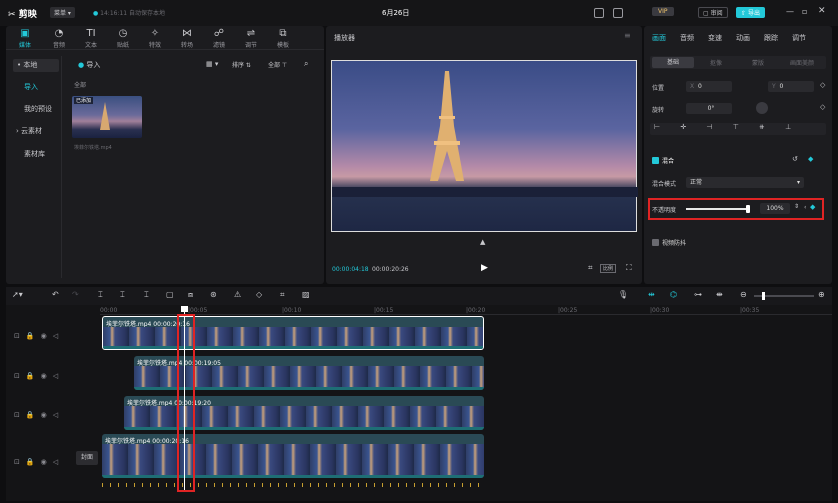 The width and height of the screenshot is (838, 503). I want to click on tab-props-audio: 音频, so click(687, 38).